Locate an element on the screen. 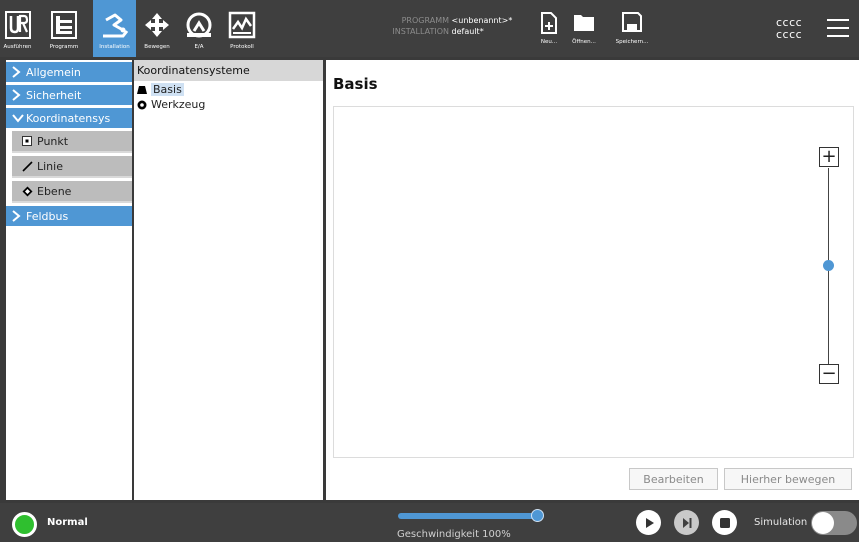  sidebar-subitem-linie: Linie is located at coordinates (72, 167).